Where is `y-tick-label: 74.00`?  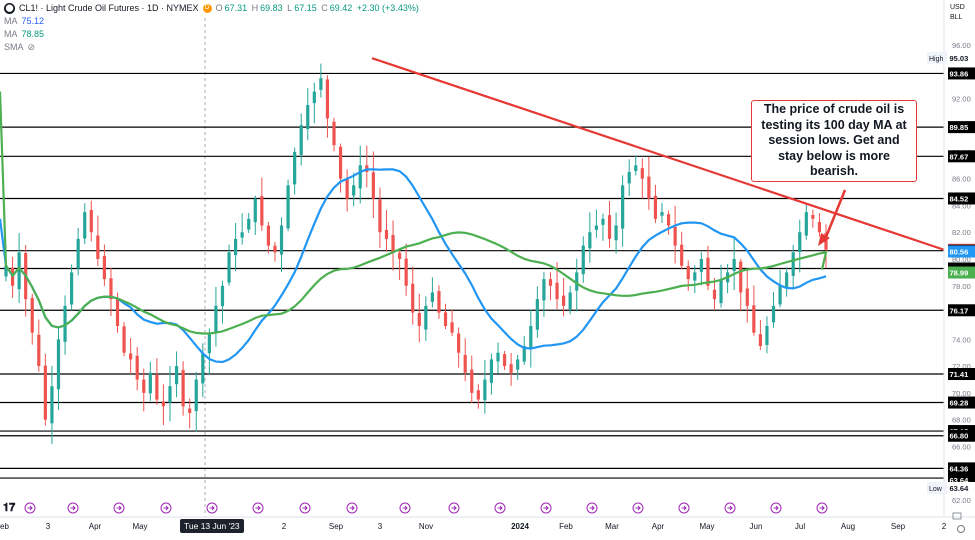 y-tick-label: 74.00 is located at coordinates (961, 339).